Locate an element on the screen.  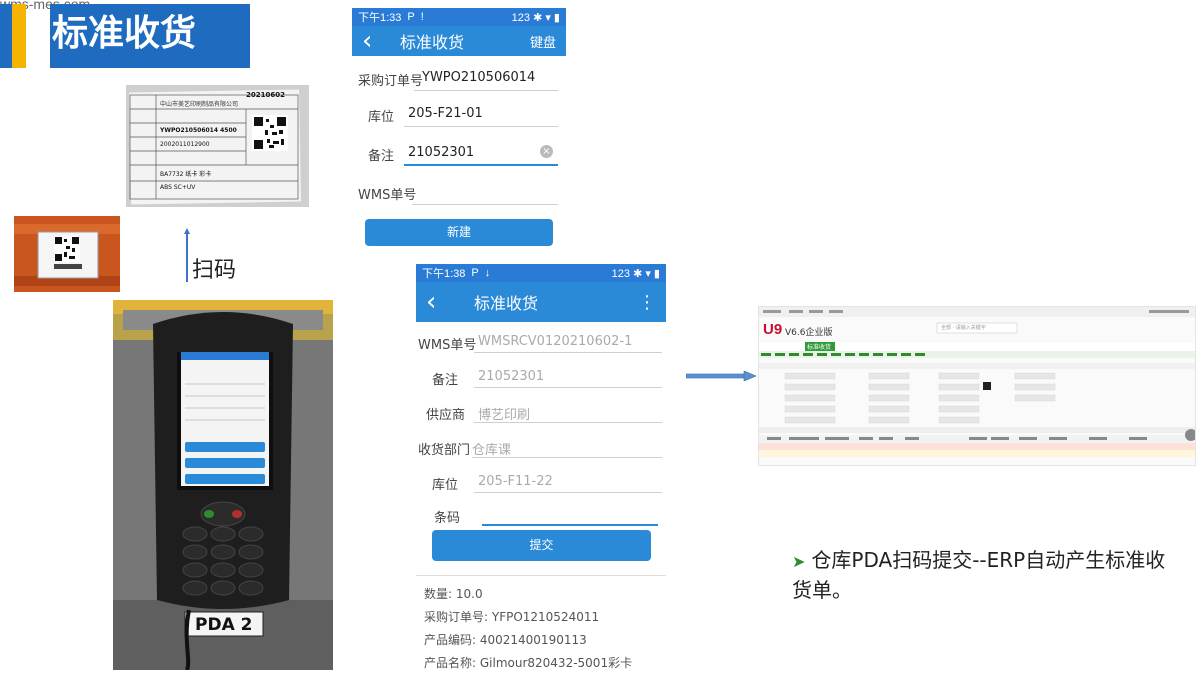
remark-field: 备注 21052301 is located at coordinates (541, 384).